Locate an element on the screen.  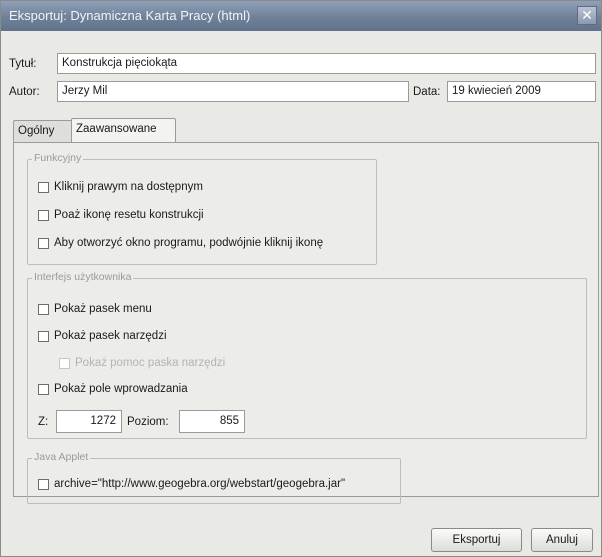
ui-group-title: Interfejs użytkownika is located at coordinates (83, 277).